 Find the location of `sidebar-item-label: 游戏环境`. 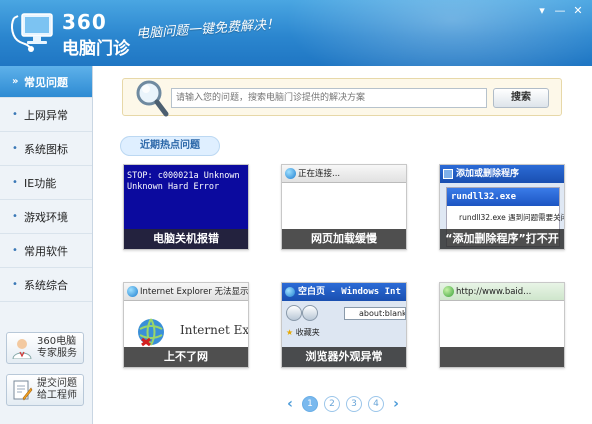

sidebar-item-label: 游戏环境 is located at coordinates (46, 217).